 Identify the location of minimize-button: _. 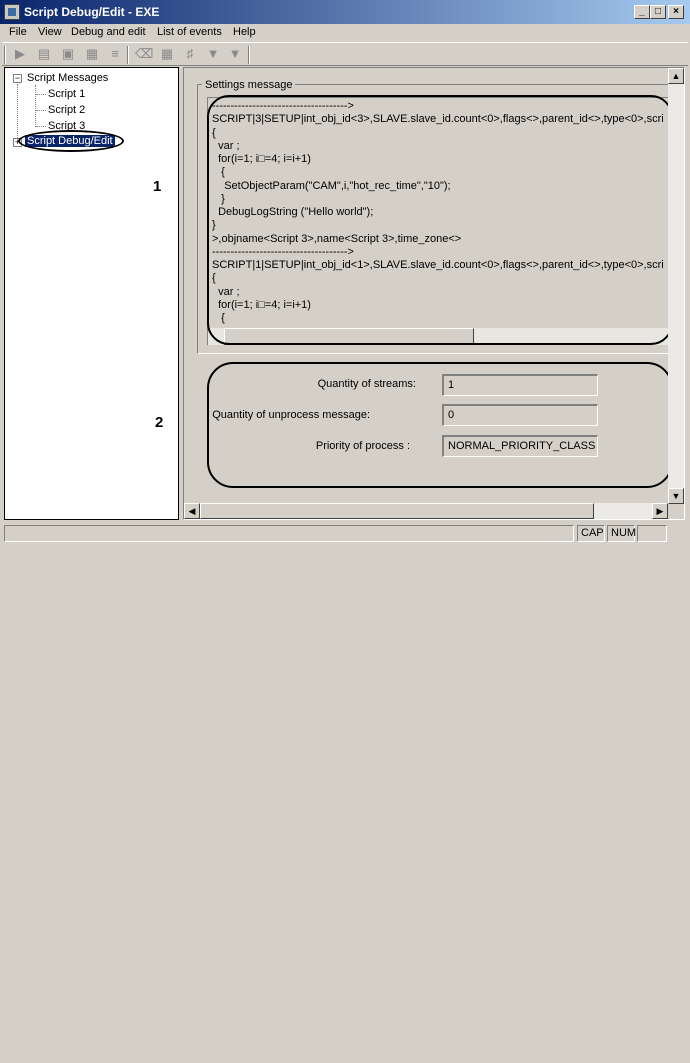
(642, 12).